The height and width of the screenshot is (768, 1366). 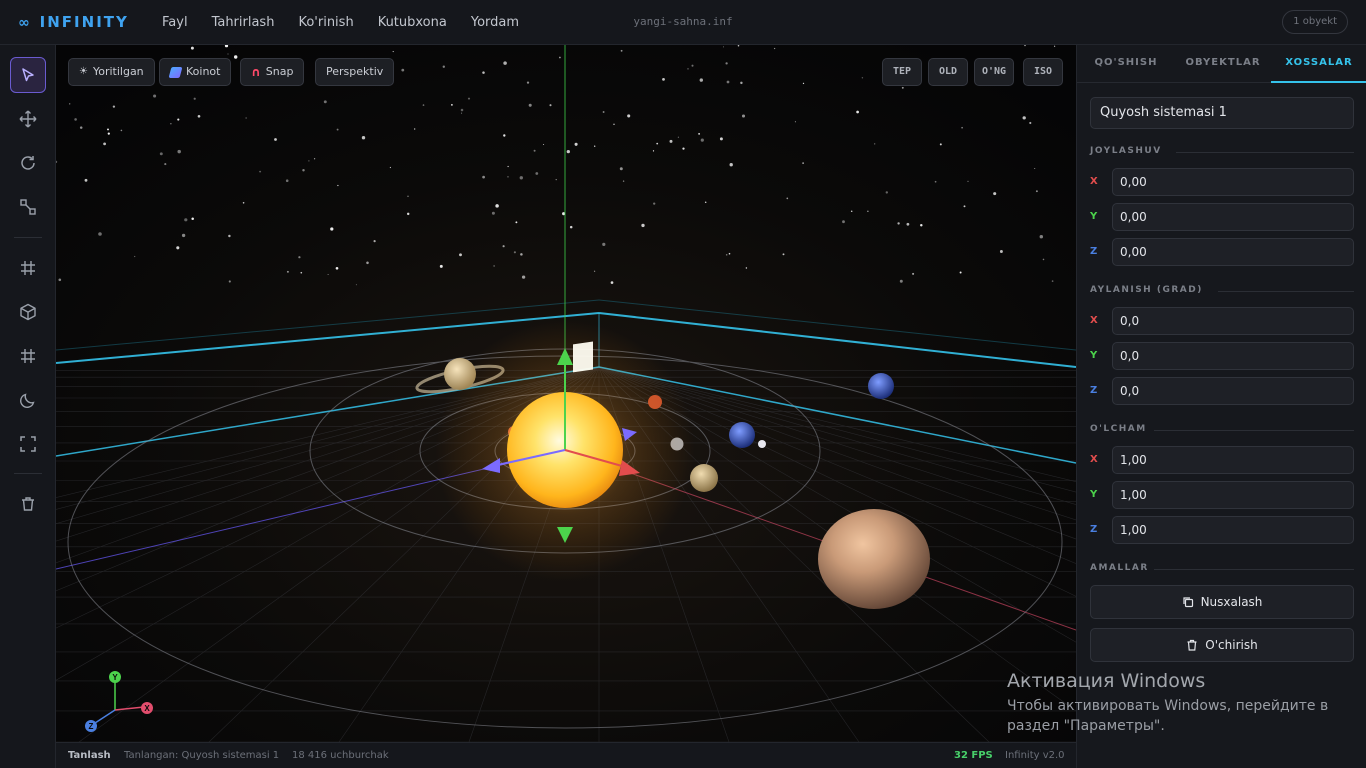 What do you see at coordinates (1233, 321) in the screenshot?
I see `rotation-x-input: 0,0` at bounding box center [1233, 321].